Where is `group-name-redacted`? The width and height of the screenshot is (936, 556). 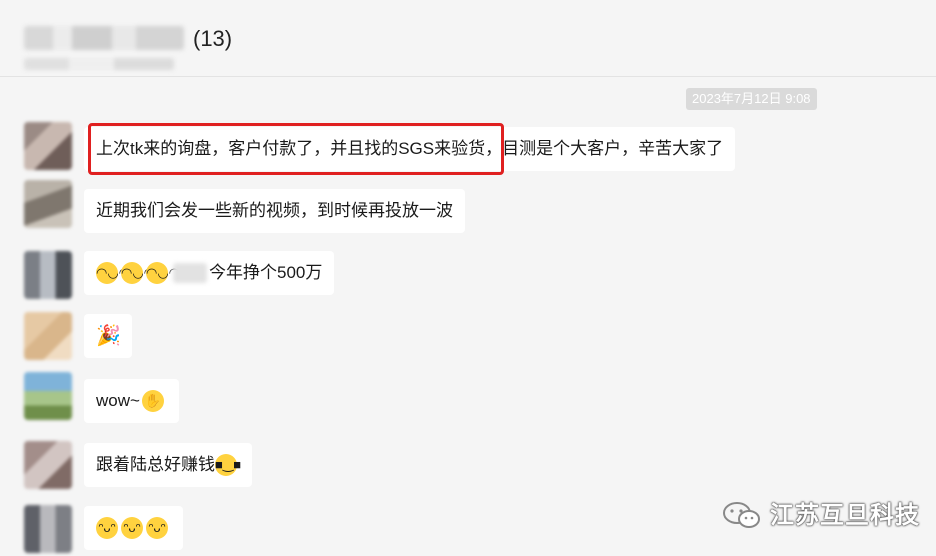
group-name-redacted is located at coordinates (104, 38).